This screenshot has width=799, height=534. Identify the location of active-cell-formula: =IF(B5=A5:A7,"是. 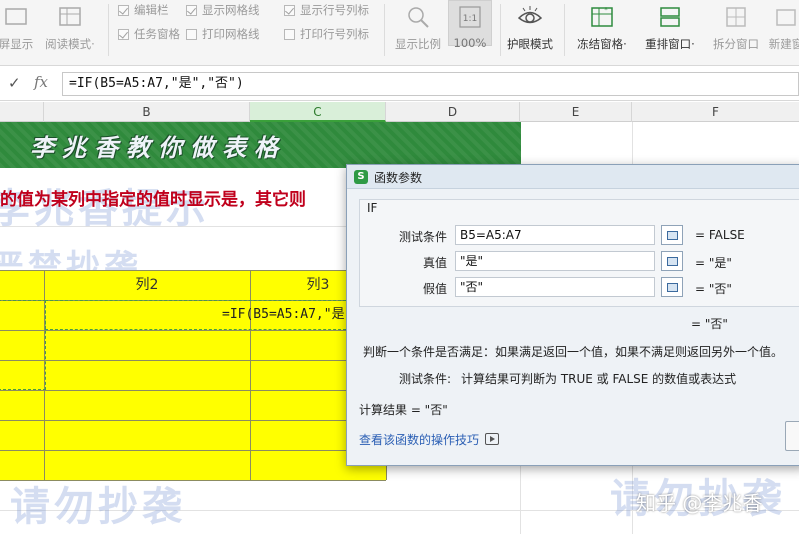
(283, 315).